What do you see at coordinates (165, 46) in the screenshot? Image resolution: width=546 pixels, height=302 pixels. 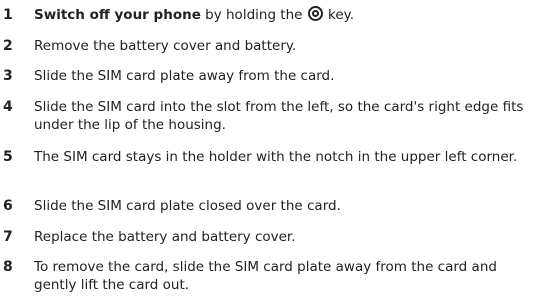 I see `step-text: Remove the battery cover and battery.` at bounding box center [165, 46].